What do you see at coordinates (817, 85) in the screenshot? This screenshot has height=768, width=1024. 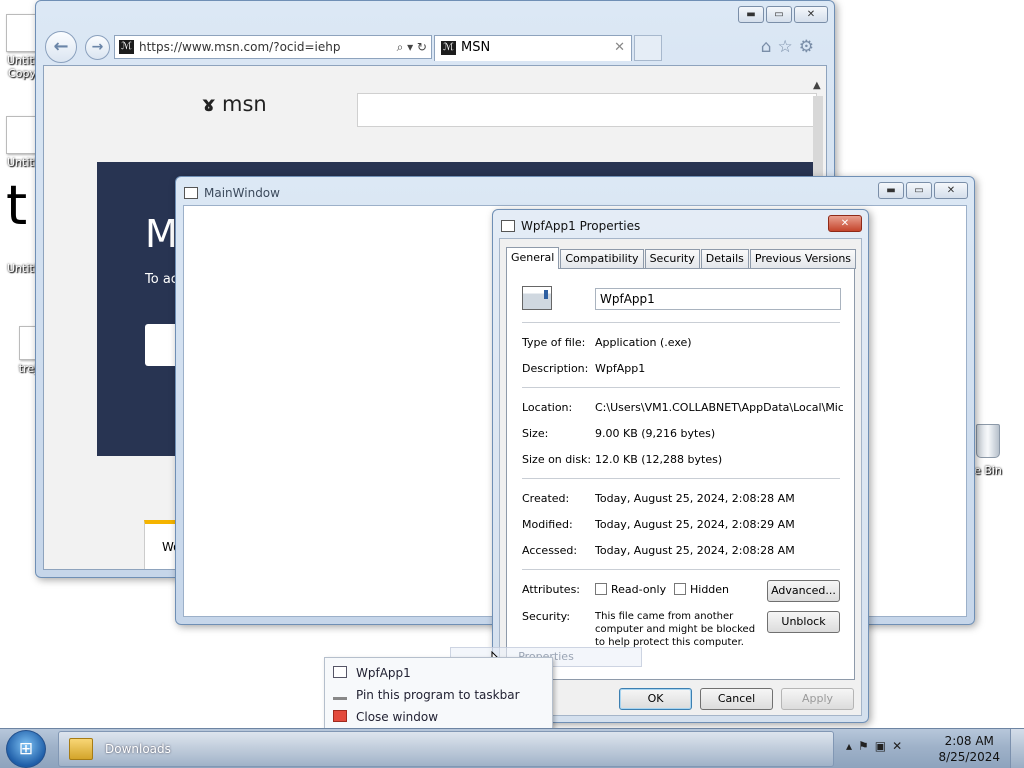 I see `scroll-up-icon: ▲` at bounding box center [817, 85].